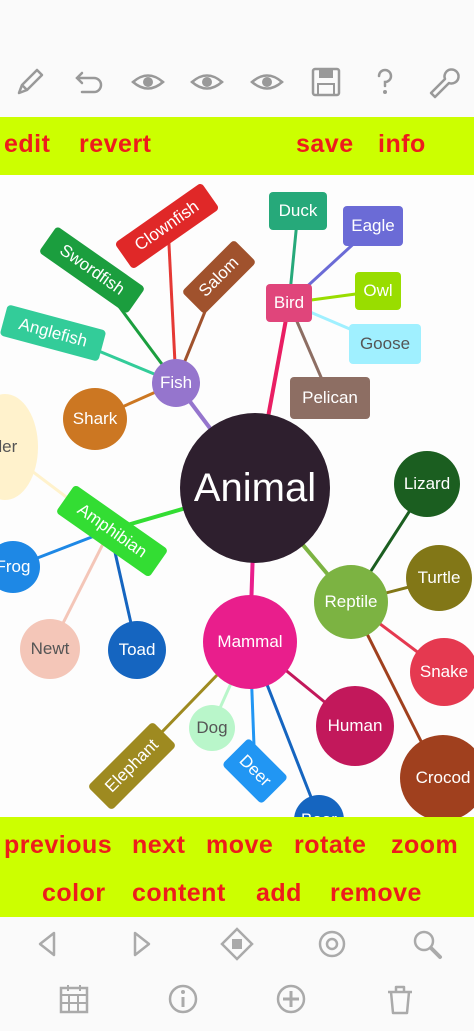 This screenshot has width=474, height=1031. I want to click on save-disk-icon, so click(326, 82).